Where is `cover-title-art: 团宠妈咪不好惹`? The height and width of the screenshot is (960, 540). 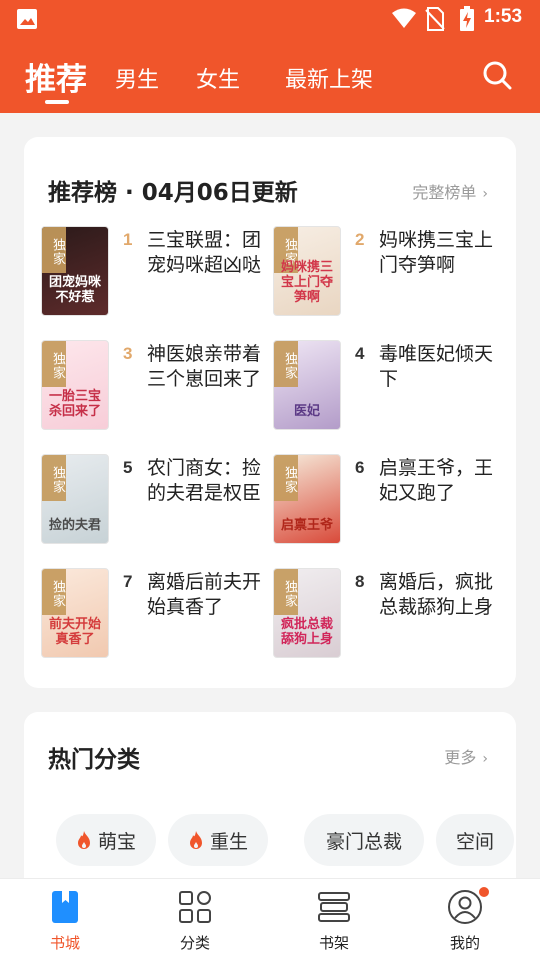 cover-title-art: 团宠妈咪不好惹 is located at coordinates (74, 290).